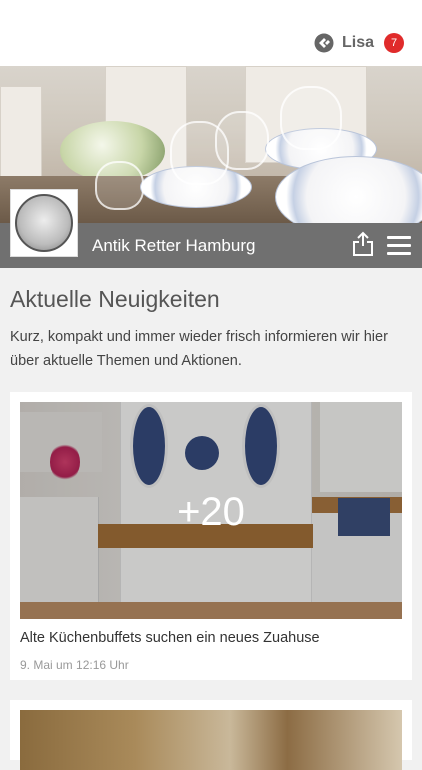 The image size is (422, 770). Describe the element at coordinates (74, 665) in the screenshot. I see `post-date: 9. Mai um 12:16 Uhr` at that location.